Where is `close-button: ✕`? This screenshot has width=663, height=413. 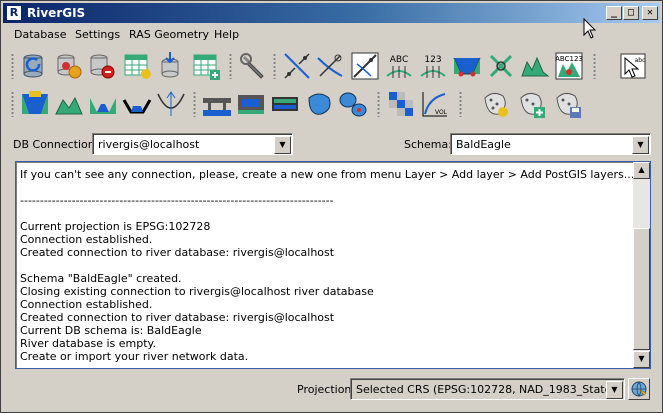 close-button: ✕ is located at coordinates (650, 13).